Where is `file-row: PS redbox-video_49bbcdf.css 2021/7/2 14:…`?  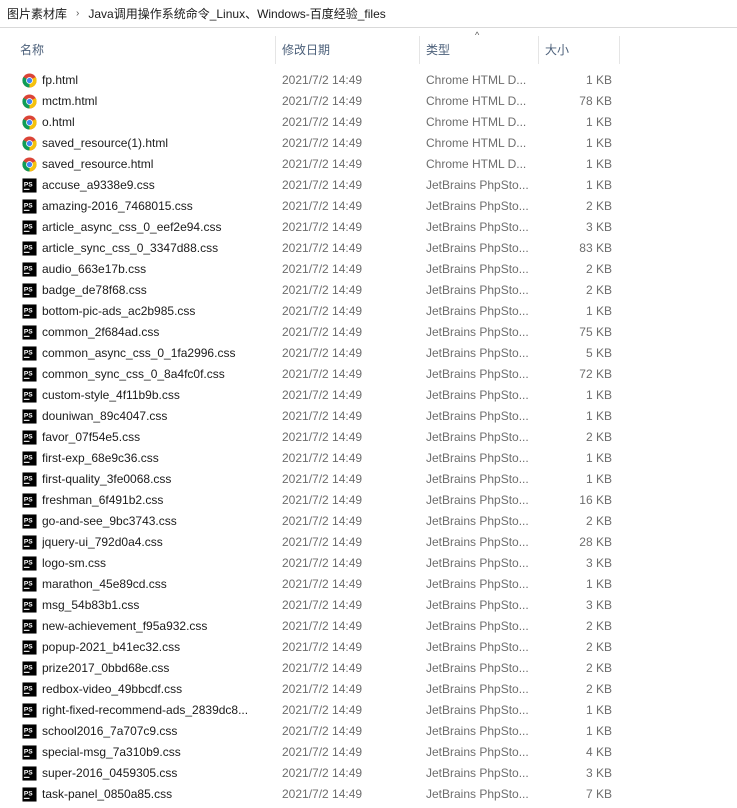
file-row: PS redbox-video_49bbcdf.css 2021/7/2 14:… is located at coordinates (368, 689).